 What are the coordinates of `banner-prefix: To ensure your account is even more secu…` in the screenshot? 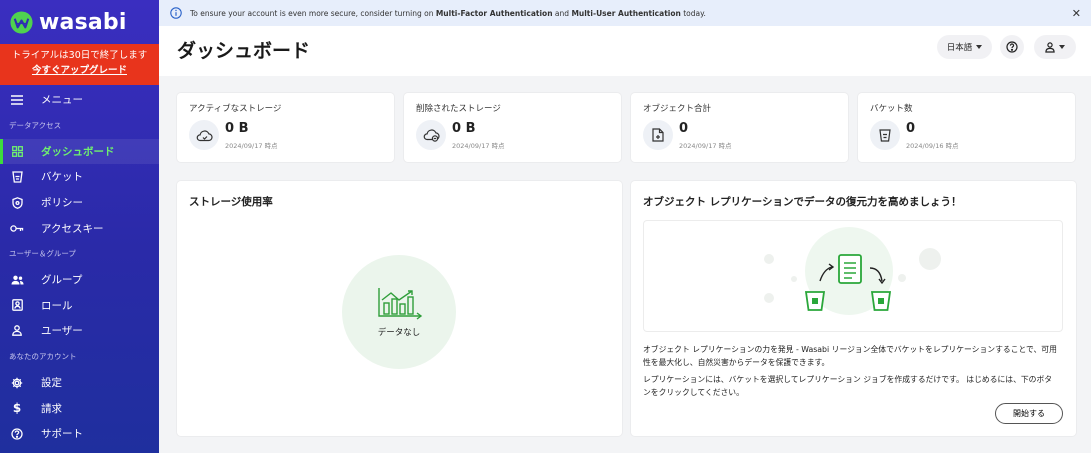 It's located at (312, 13).